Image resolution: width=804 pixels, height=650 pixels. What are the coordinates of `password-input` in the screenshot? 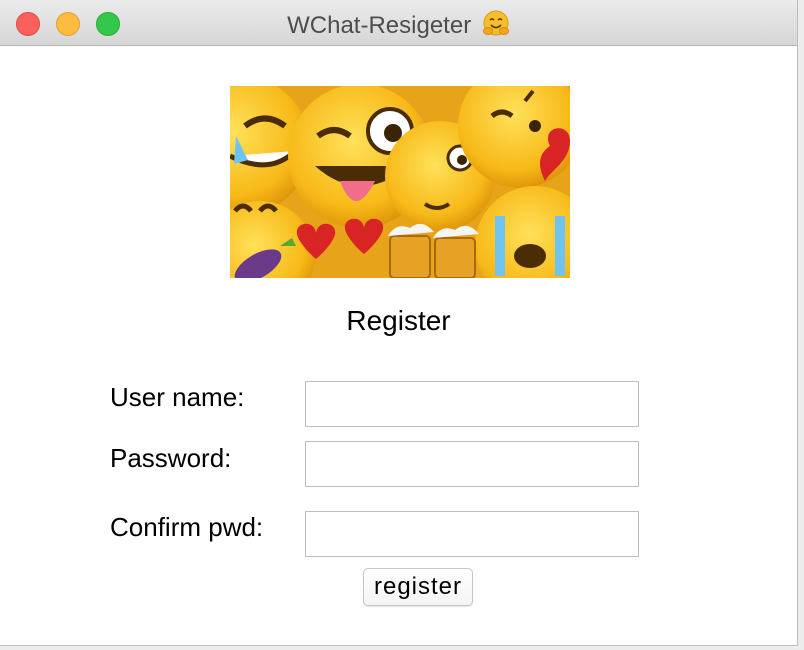 It's located at (472, 464).